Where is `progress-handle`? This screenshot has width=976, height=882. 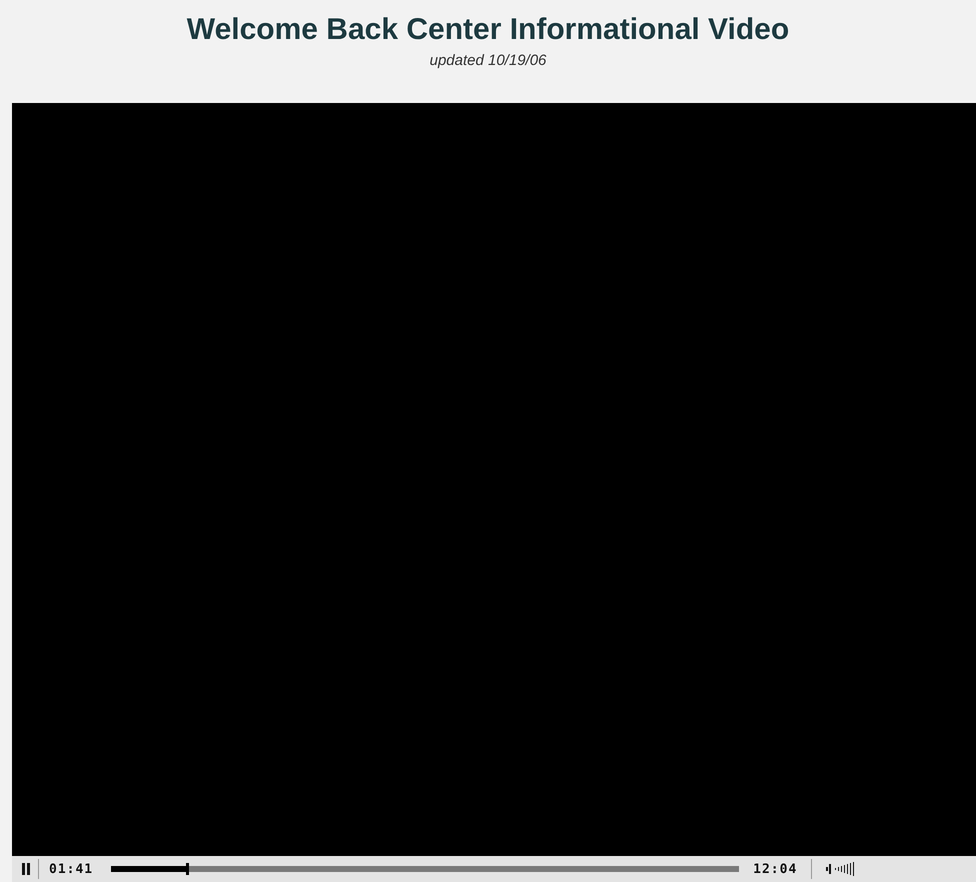 progress-handle is located at coordinates (187, 869).